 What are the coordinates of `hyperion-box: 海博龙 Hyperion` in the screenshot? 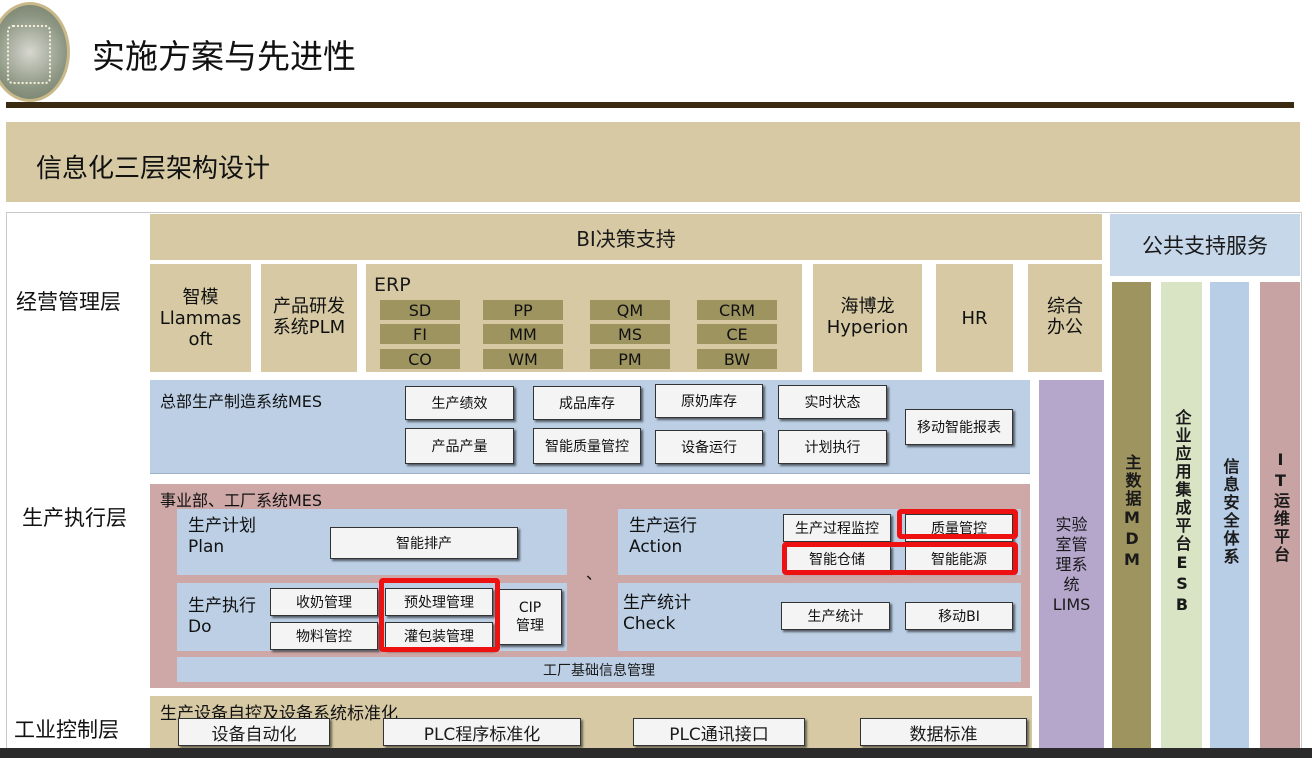 It's located at (867, 318).